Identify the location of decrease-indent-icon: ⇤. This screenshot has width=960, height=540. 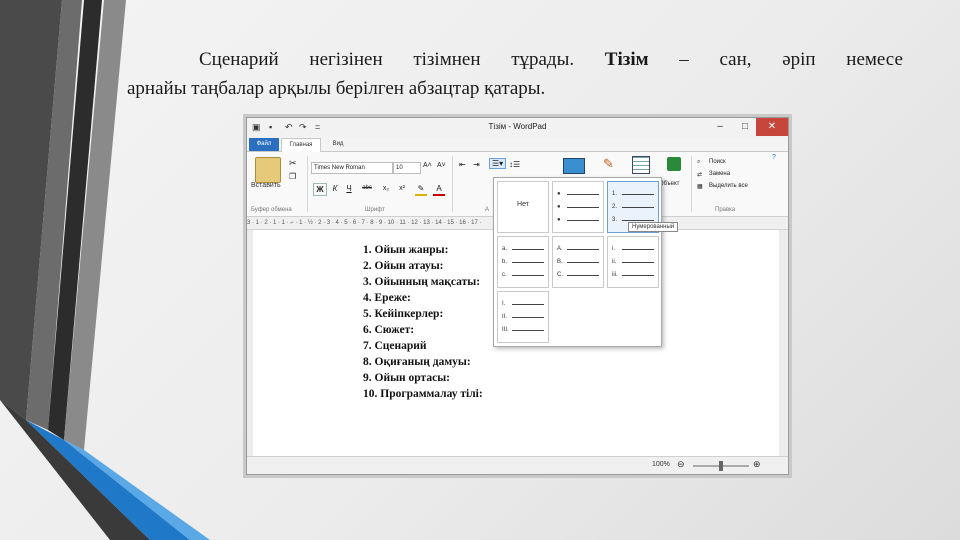
(462, 164).